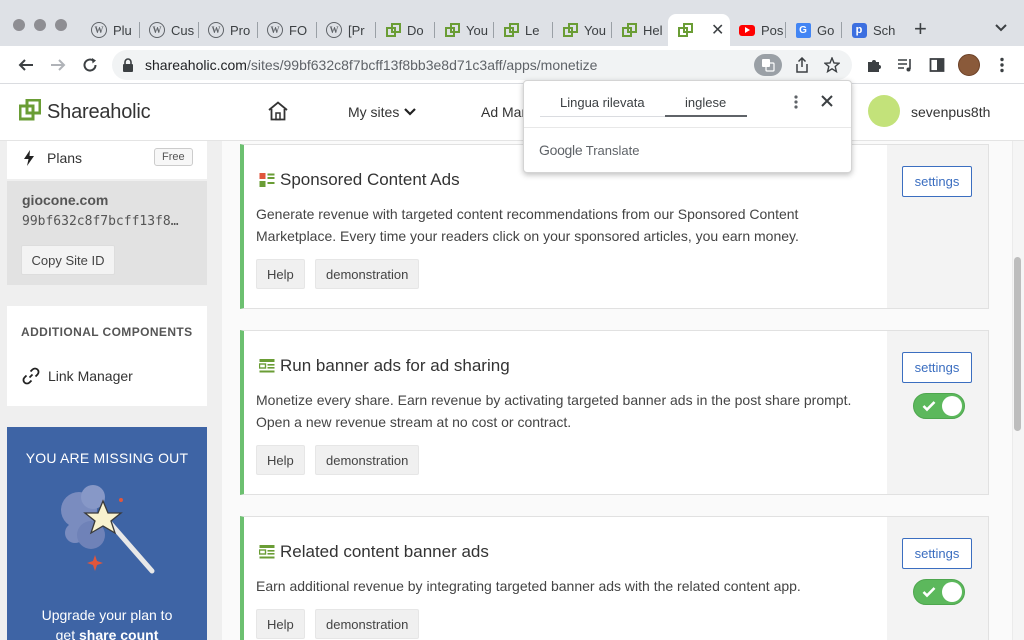  Describe the element at coordinates (287, 30) in the screenshot. I see `browser-tab: W FO` at that location.